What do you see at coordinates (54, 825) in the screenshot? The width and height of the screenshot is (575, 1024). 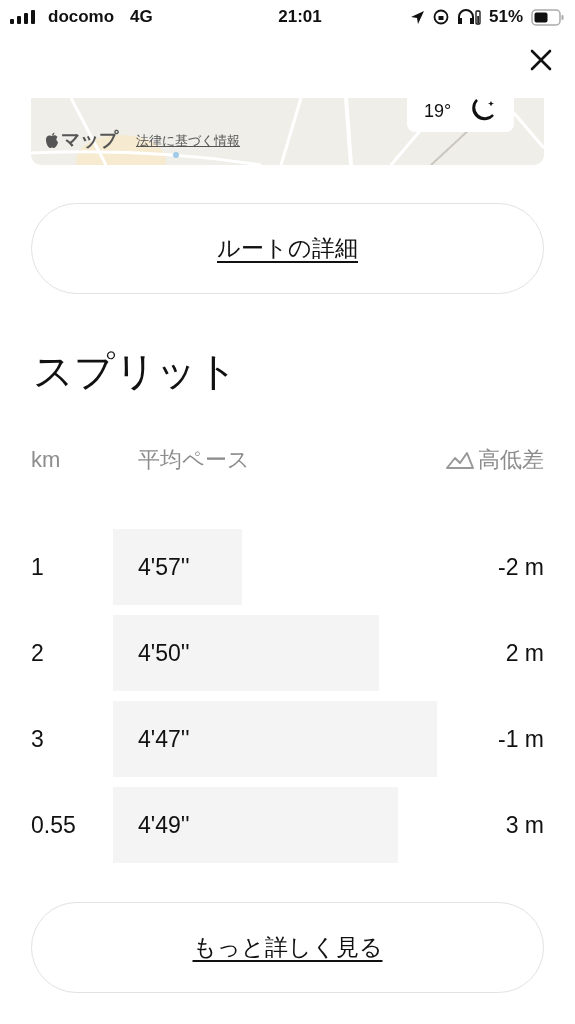 I see `split-km: 0.55` at bounding box center [54, 825].